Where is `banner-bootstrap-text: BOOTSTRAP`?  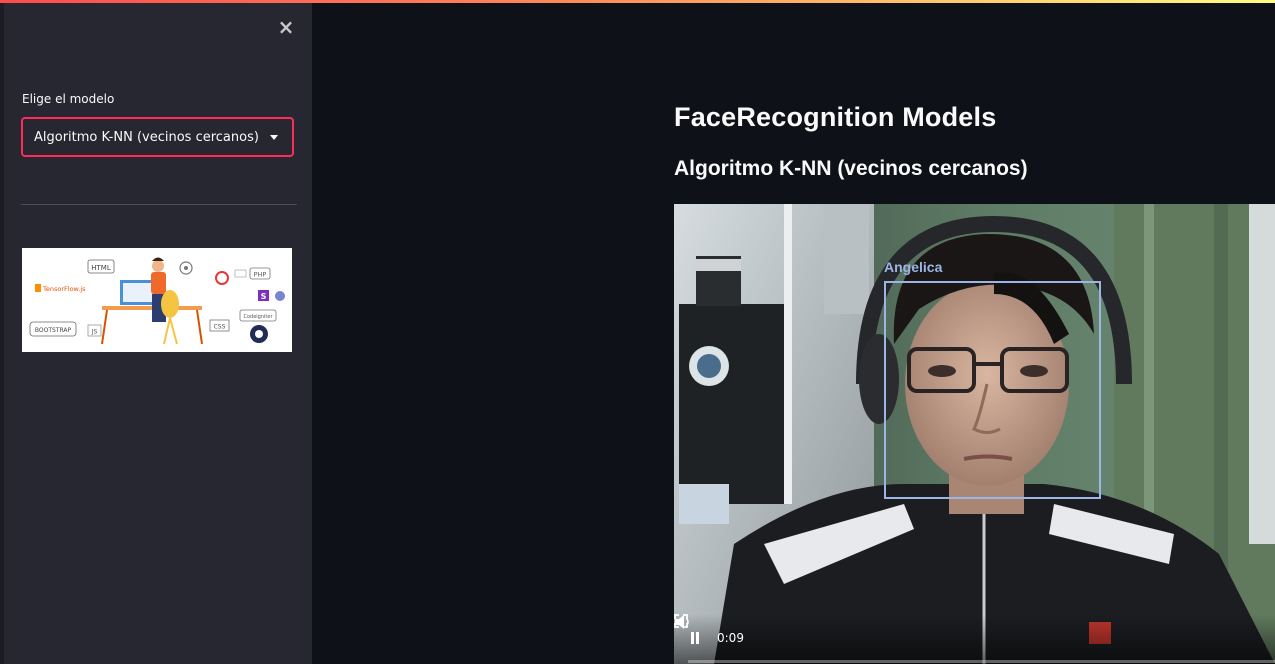 banner-bootstrap-text: BOOTSTRAP is located at coordinates (53, 330).